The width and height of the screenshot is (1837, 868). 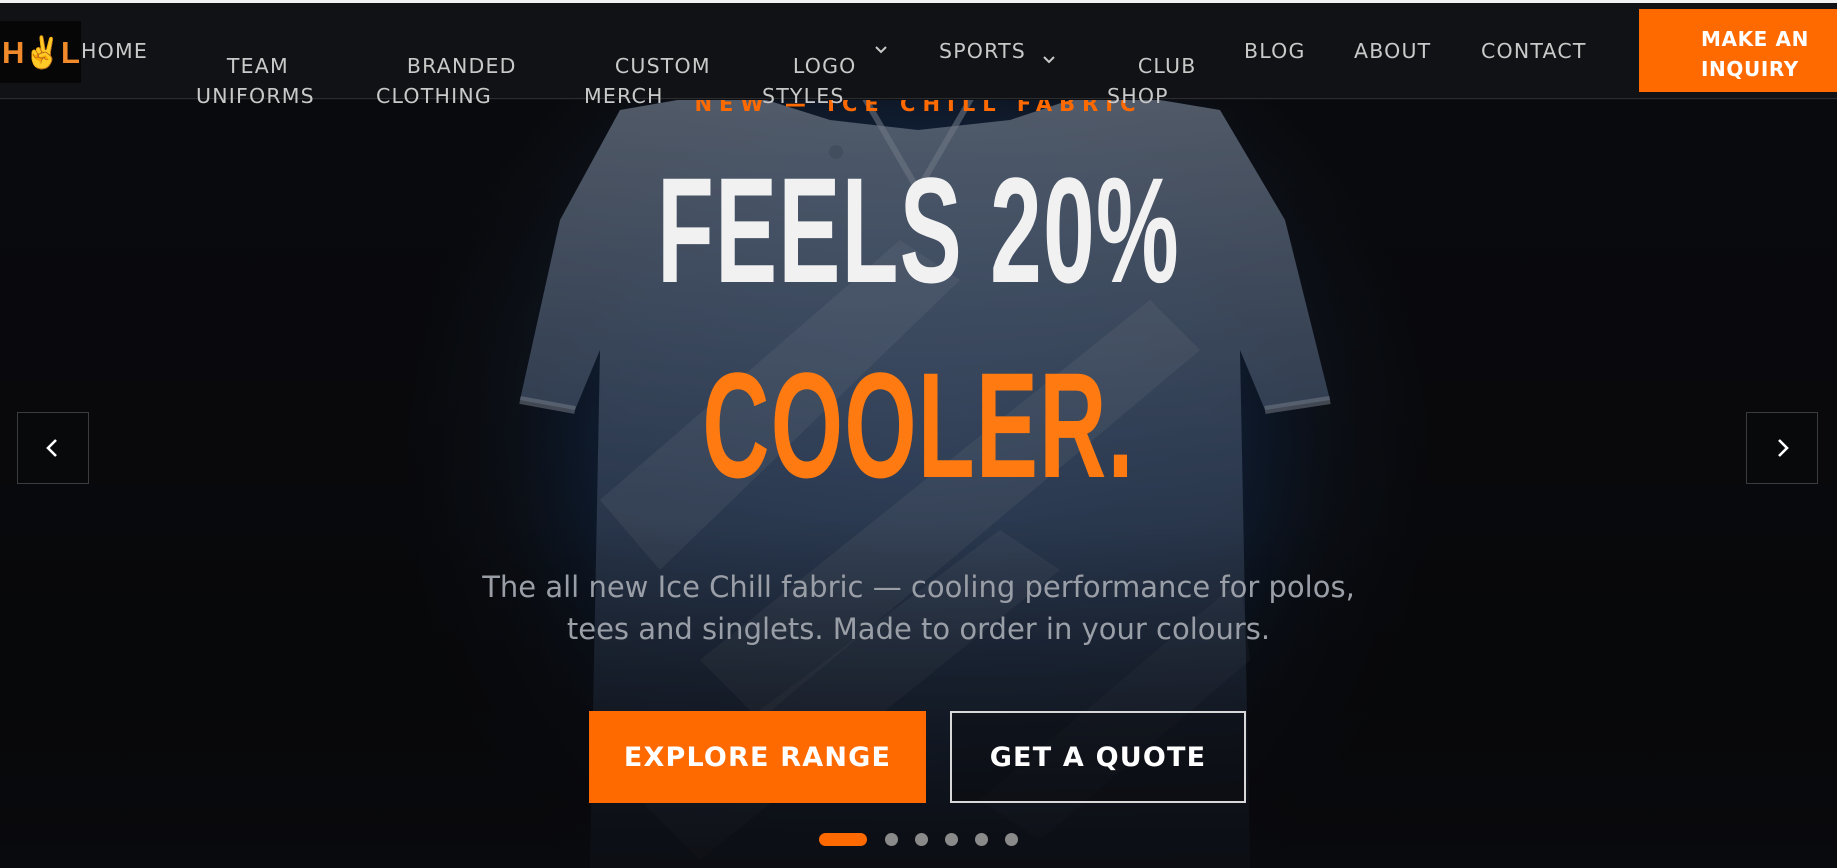 What do you see at coordinates (918, 230) in the screenshot?
I see `hero-headline-line-1: FEELS 20%` at bounding box center [918, 230].